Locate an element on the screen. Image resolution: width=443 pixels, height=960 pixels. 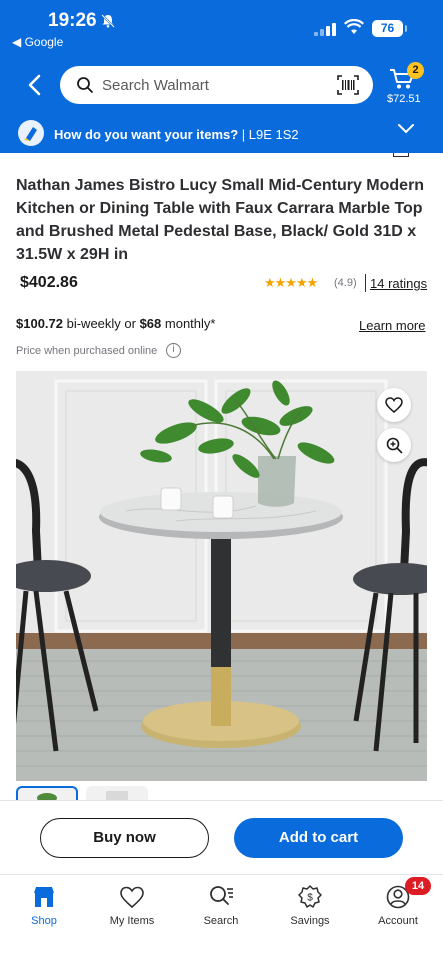
status-time: 19:26 is located at coordinates (72, 20).